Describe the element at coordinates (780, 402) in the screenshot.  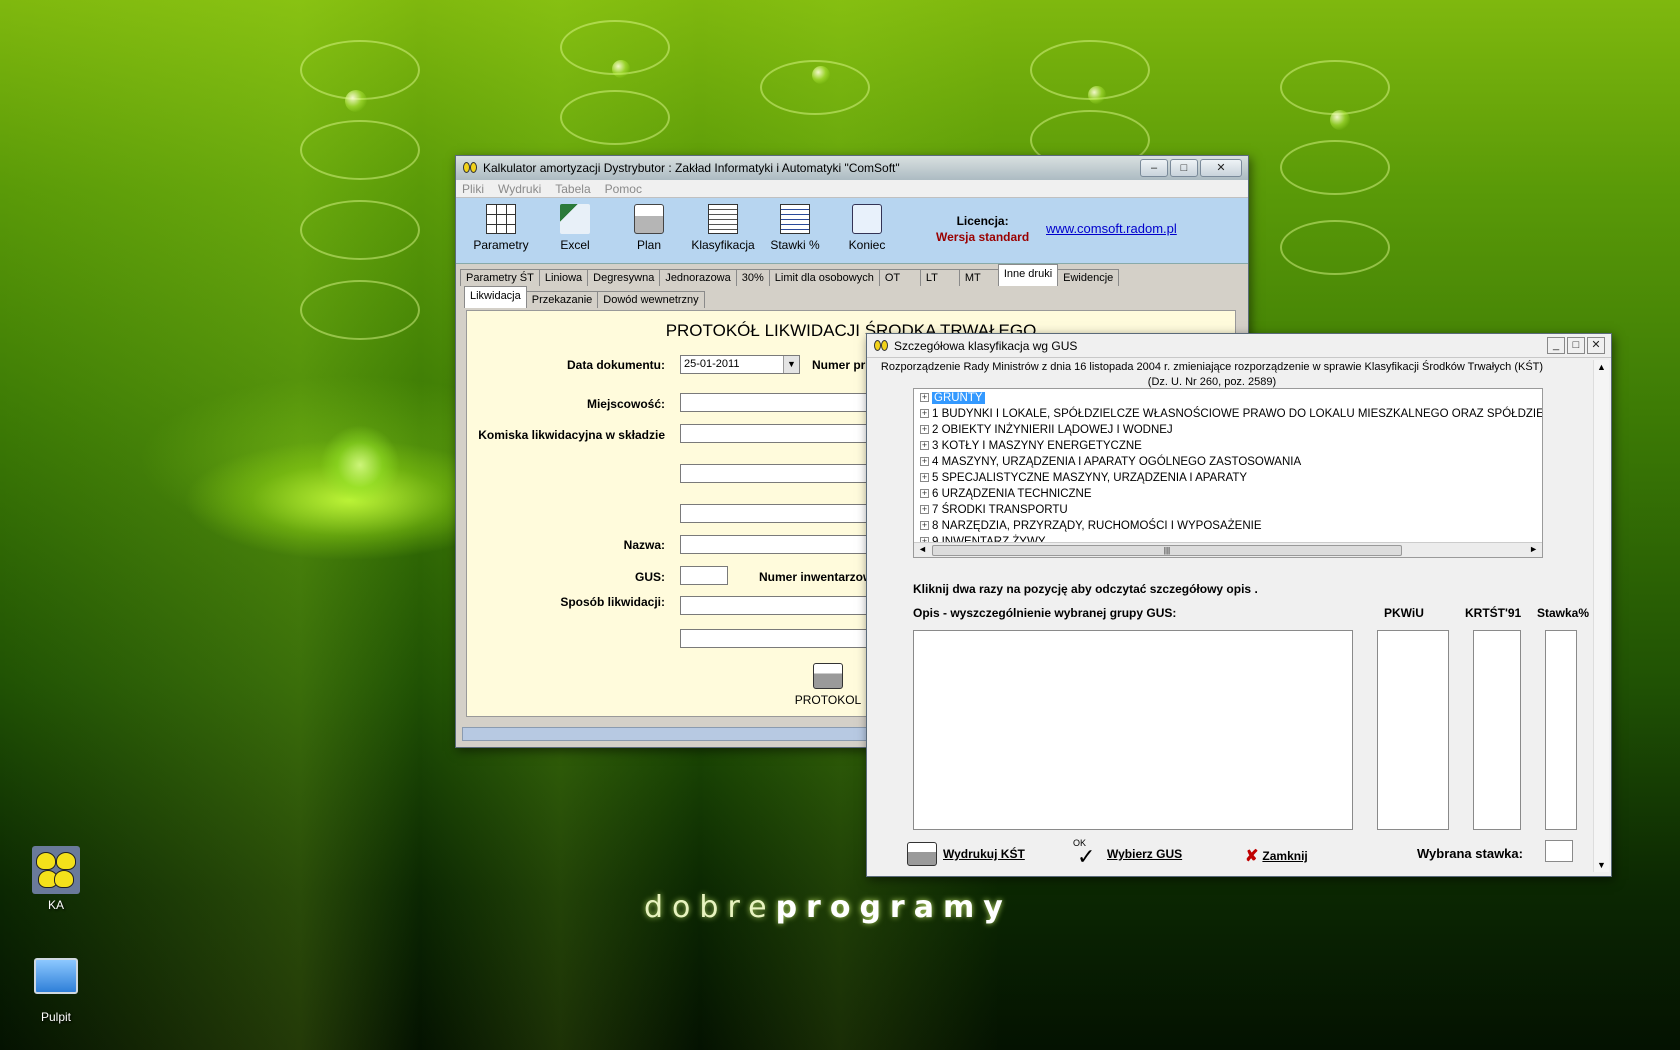
I see `place-input` at that location.